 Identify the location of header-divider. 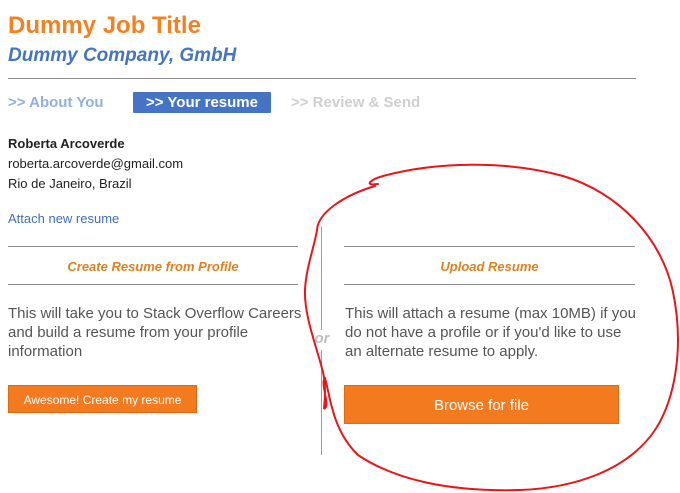
(322, 78).